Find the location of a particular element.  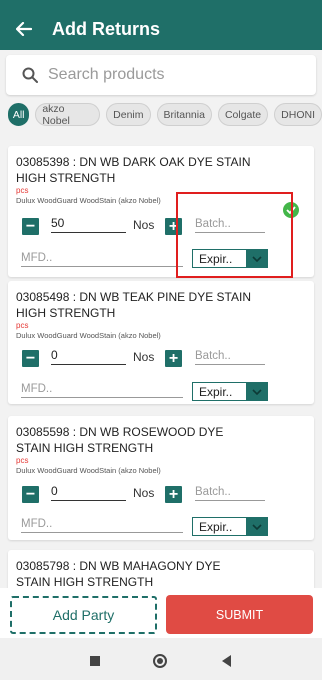

status-bar is located at coordinates (161, 4).